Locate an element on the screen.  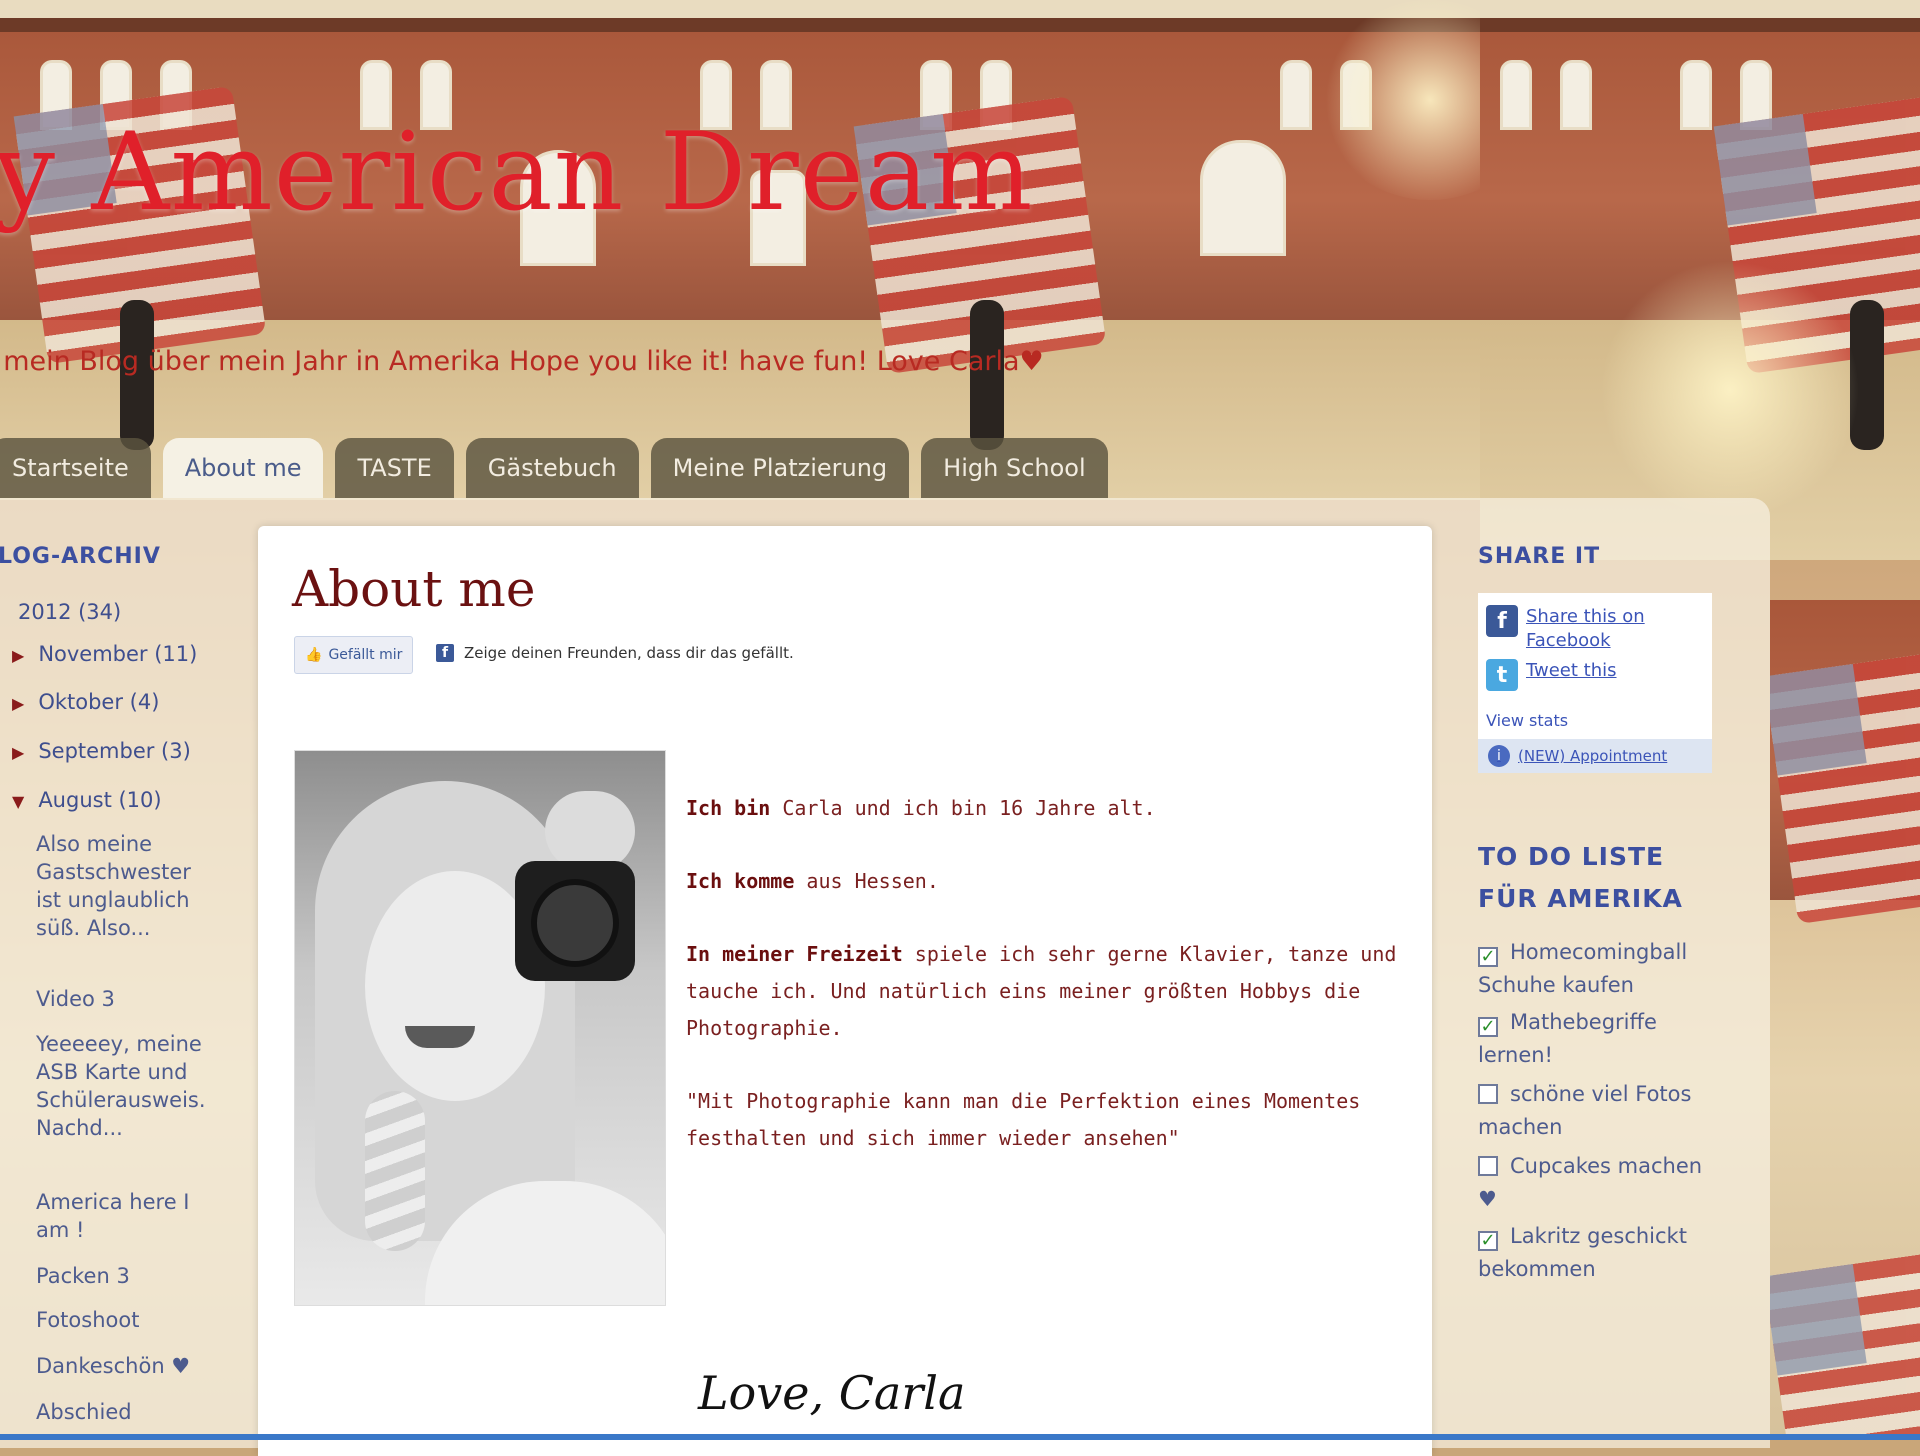
tab-about-me: About me is located at coordinates (243, 468).